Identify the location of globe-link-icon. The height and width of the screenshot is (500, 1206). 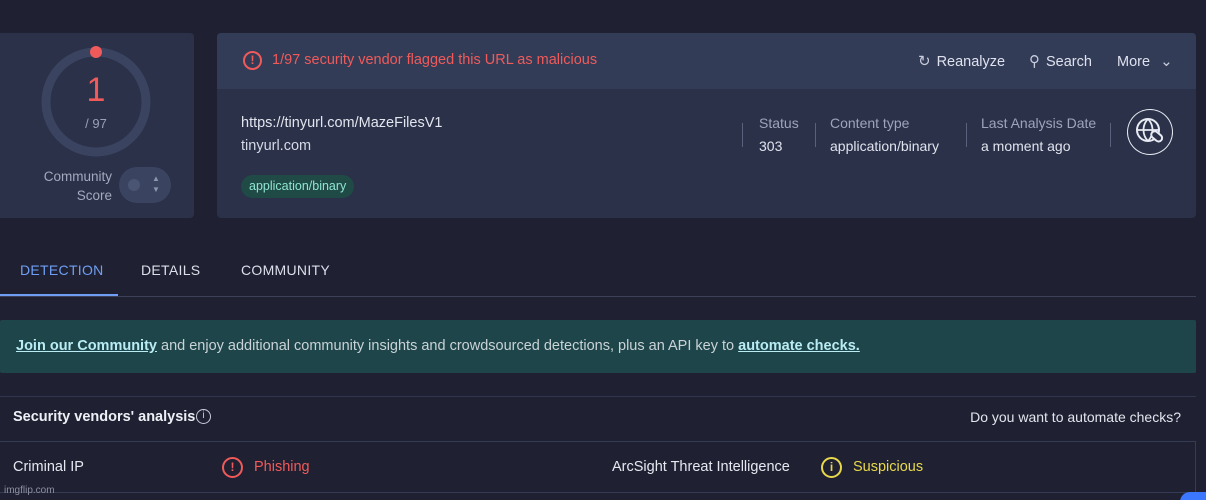
(1150, 132).